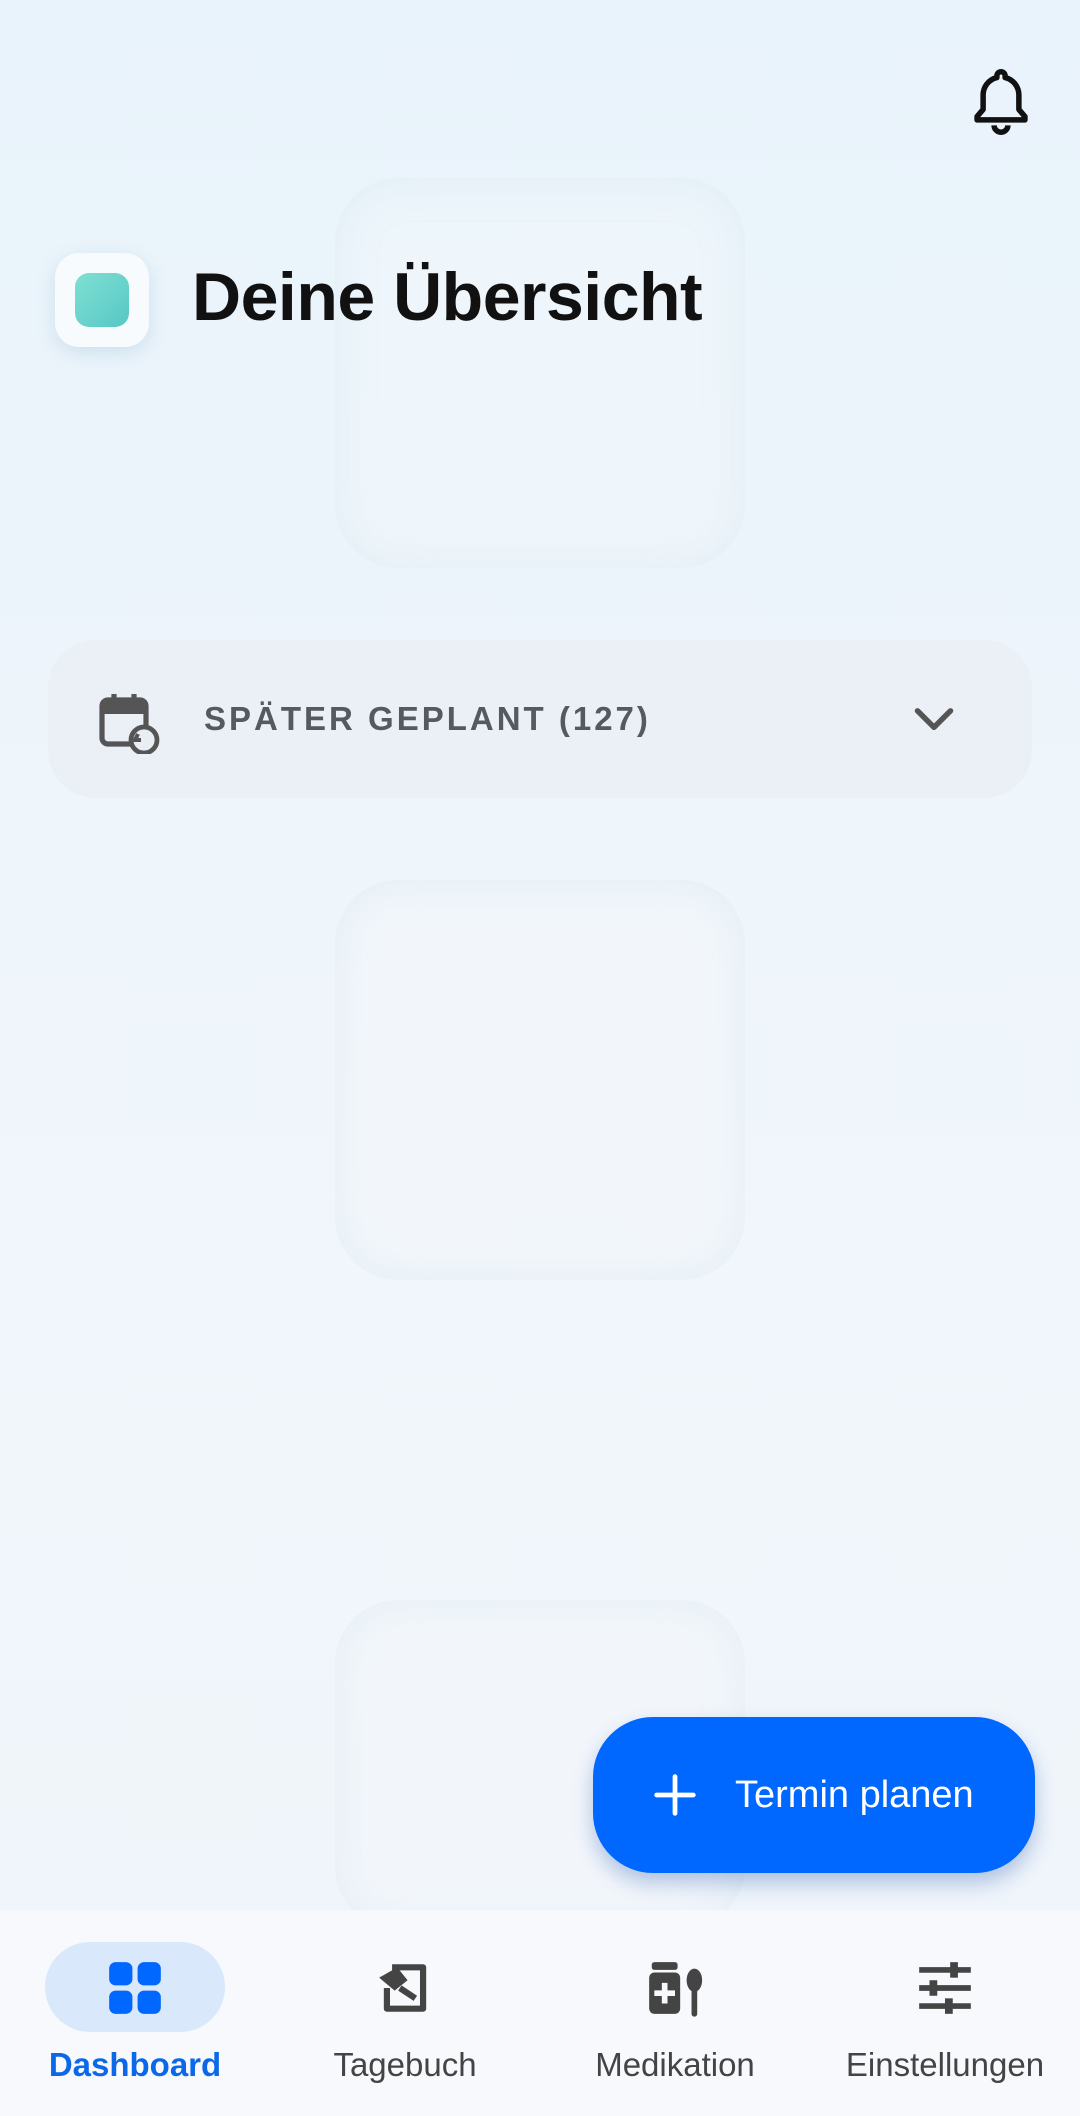 The image size is (1080, 2116). I want to click on calendar-history-icon, so click(129, 724).